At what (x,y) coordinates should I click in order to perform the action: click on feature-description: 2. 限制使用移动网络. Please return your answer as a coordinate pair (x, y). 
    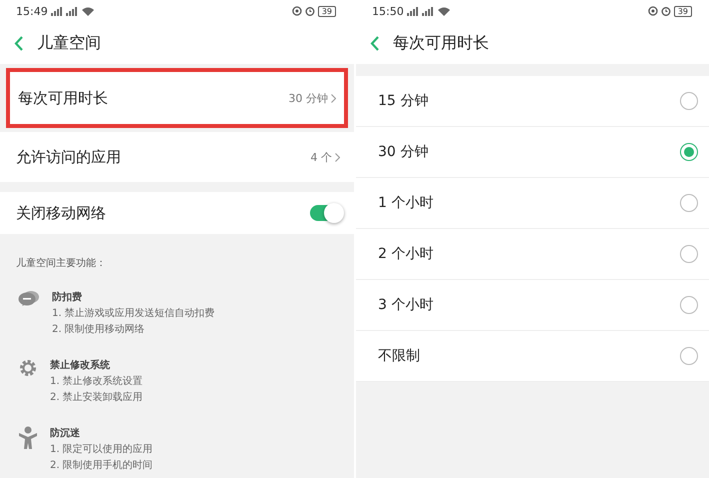
    Looking at the image, I should click on (99, 329).